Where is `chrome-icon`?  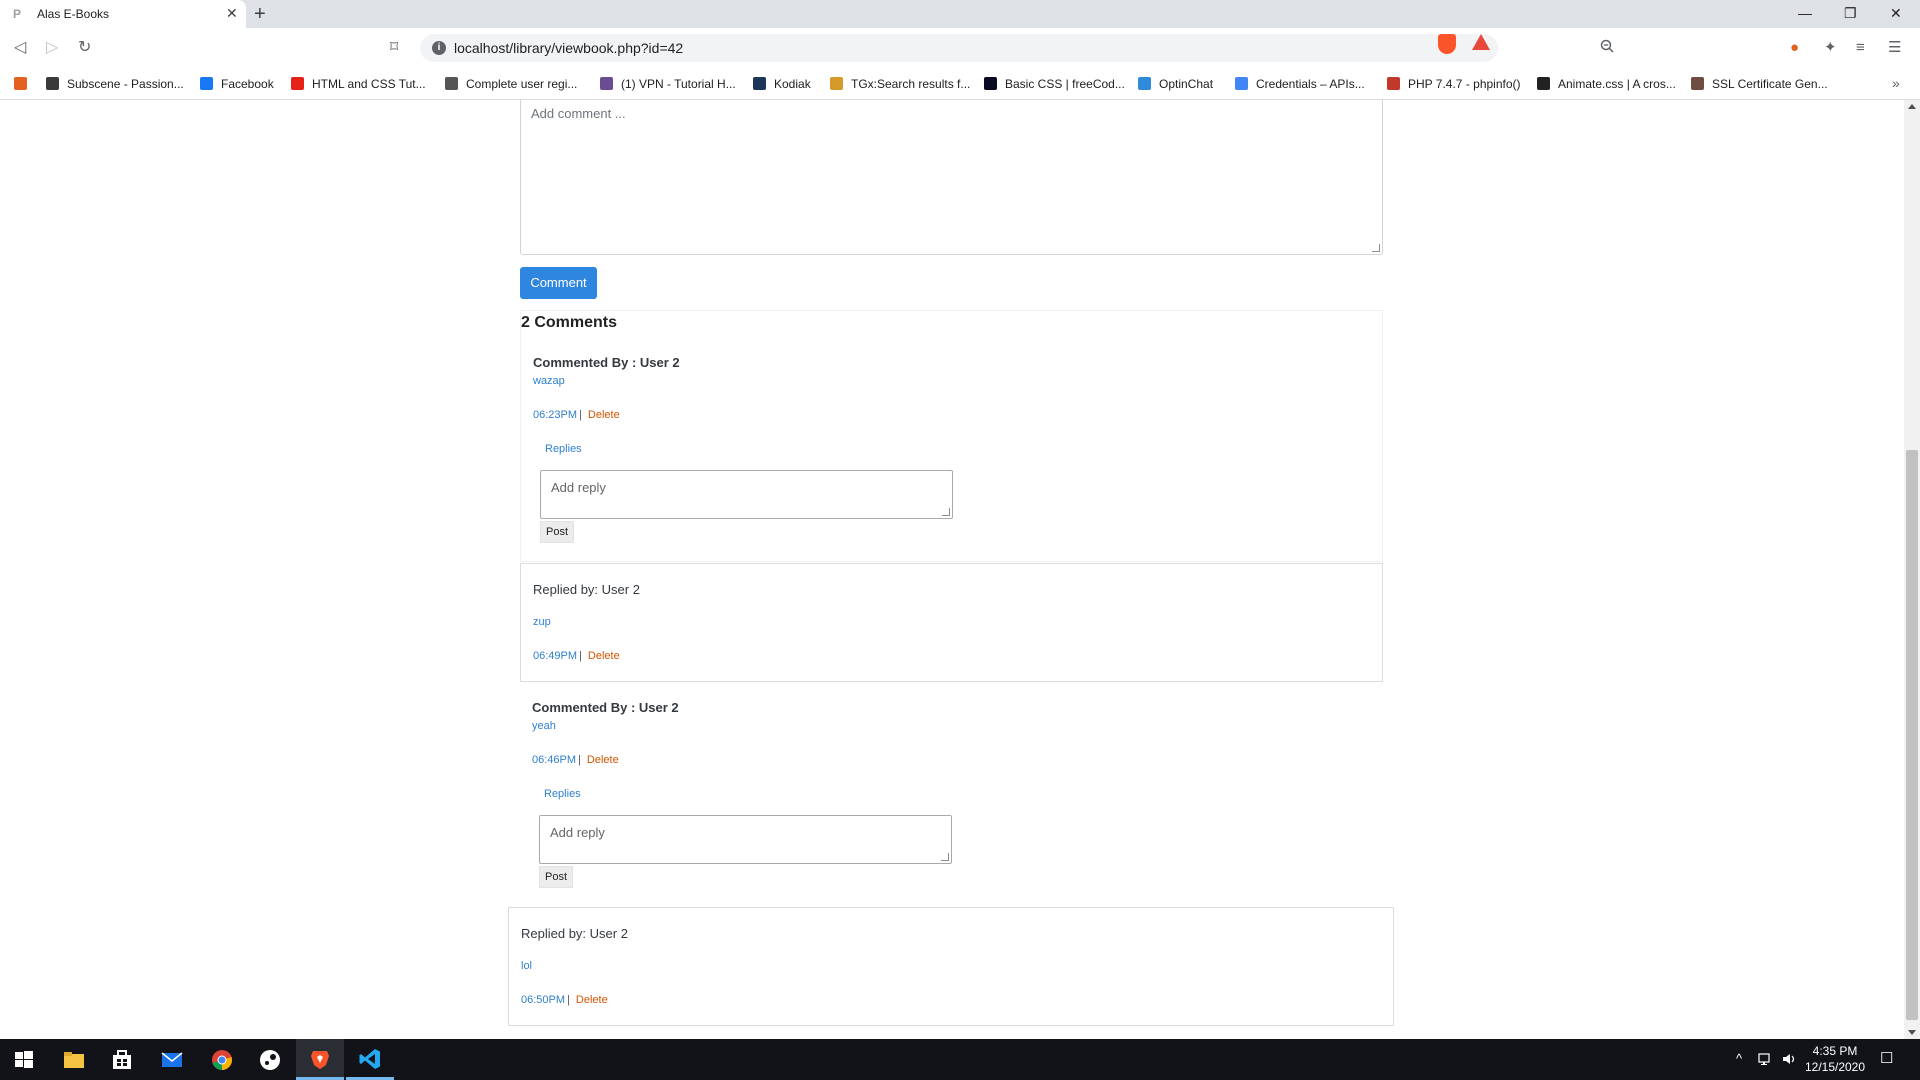 chrome-icon is located at coordinates (222, 1060).